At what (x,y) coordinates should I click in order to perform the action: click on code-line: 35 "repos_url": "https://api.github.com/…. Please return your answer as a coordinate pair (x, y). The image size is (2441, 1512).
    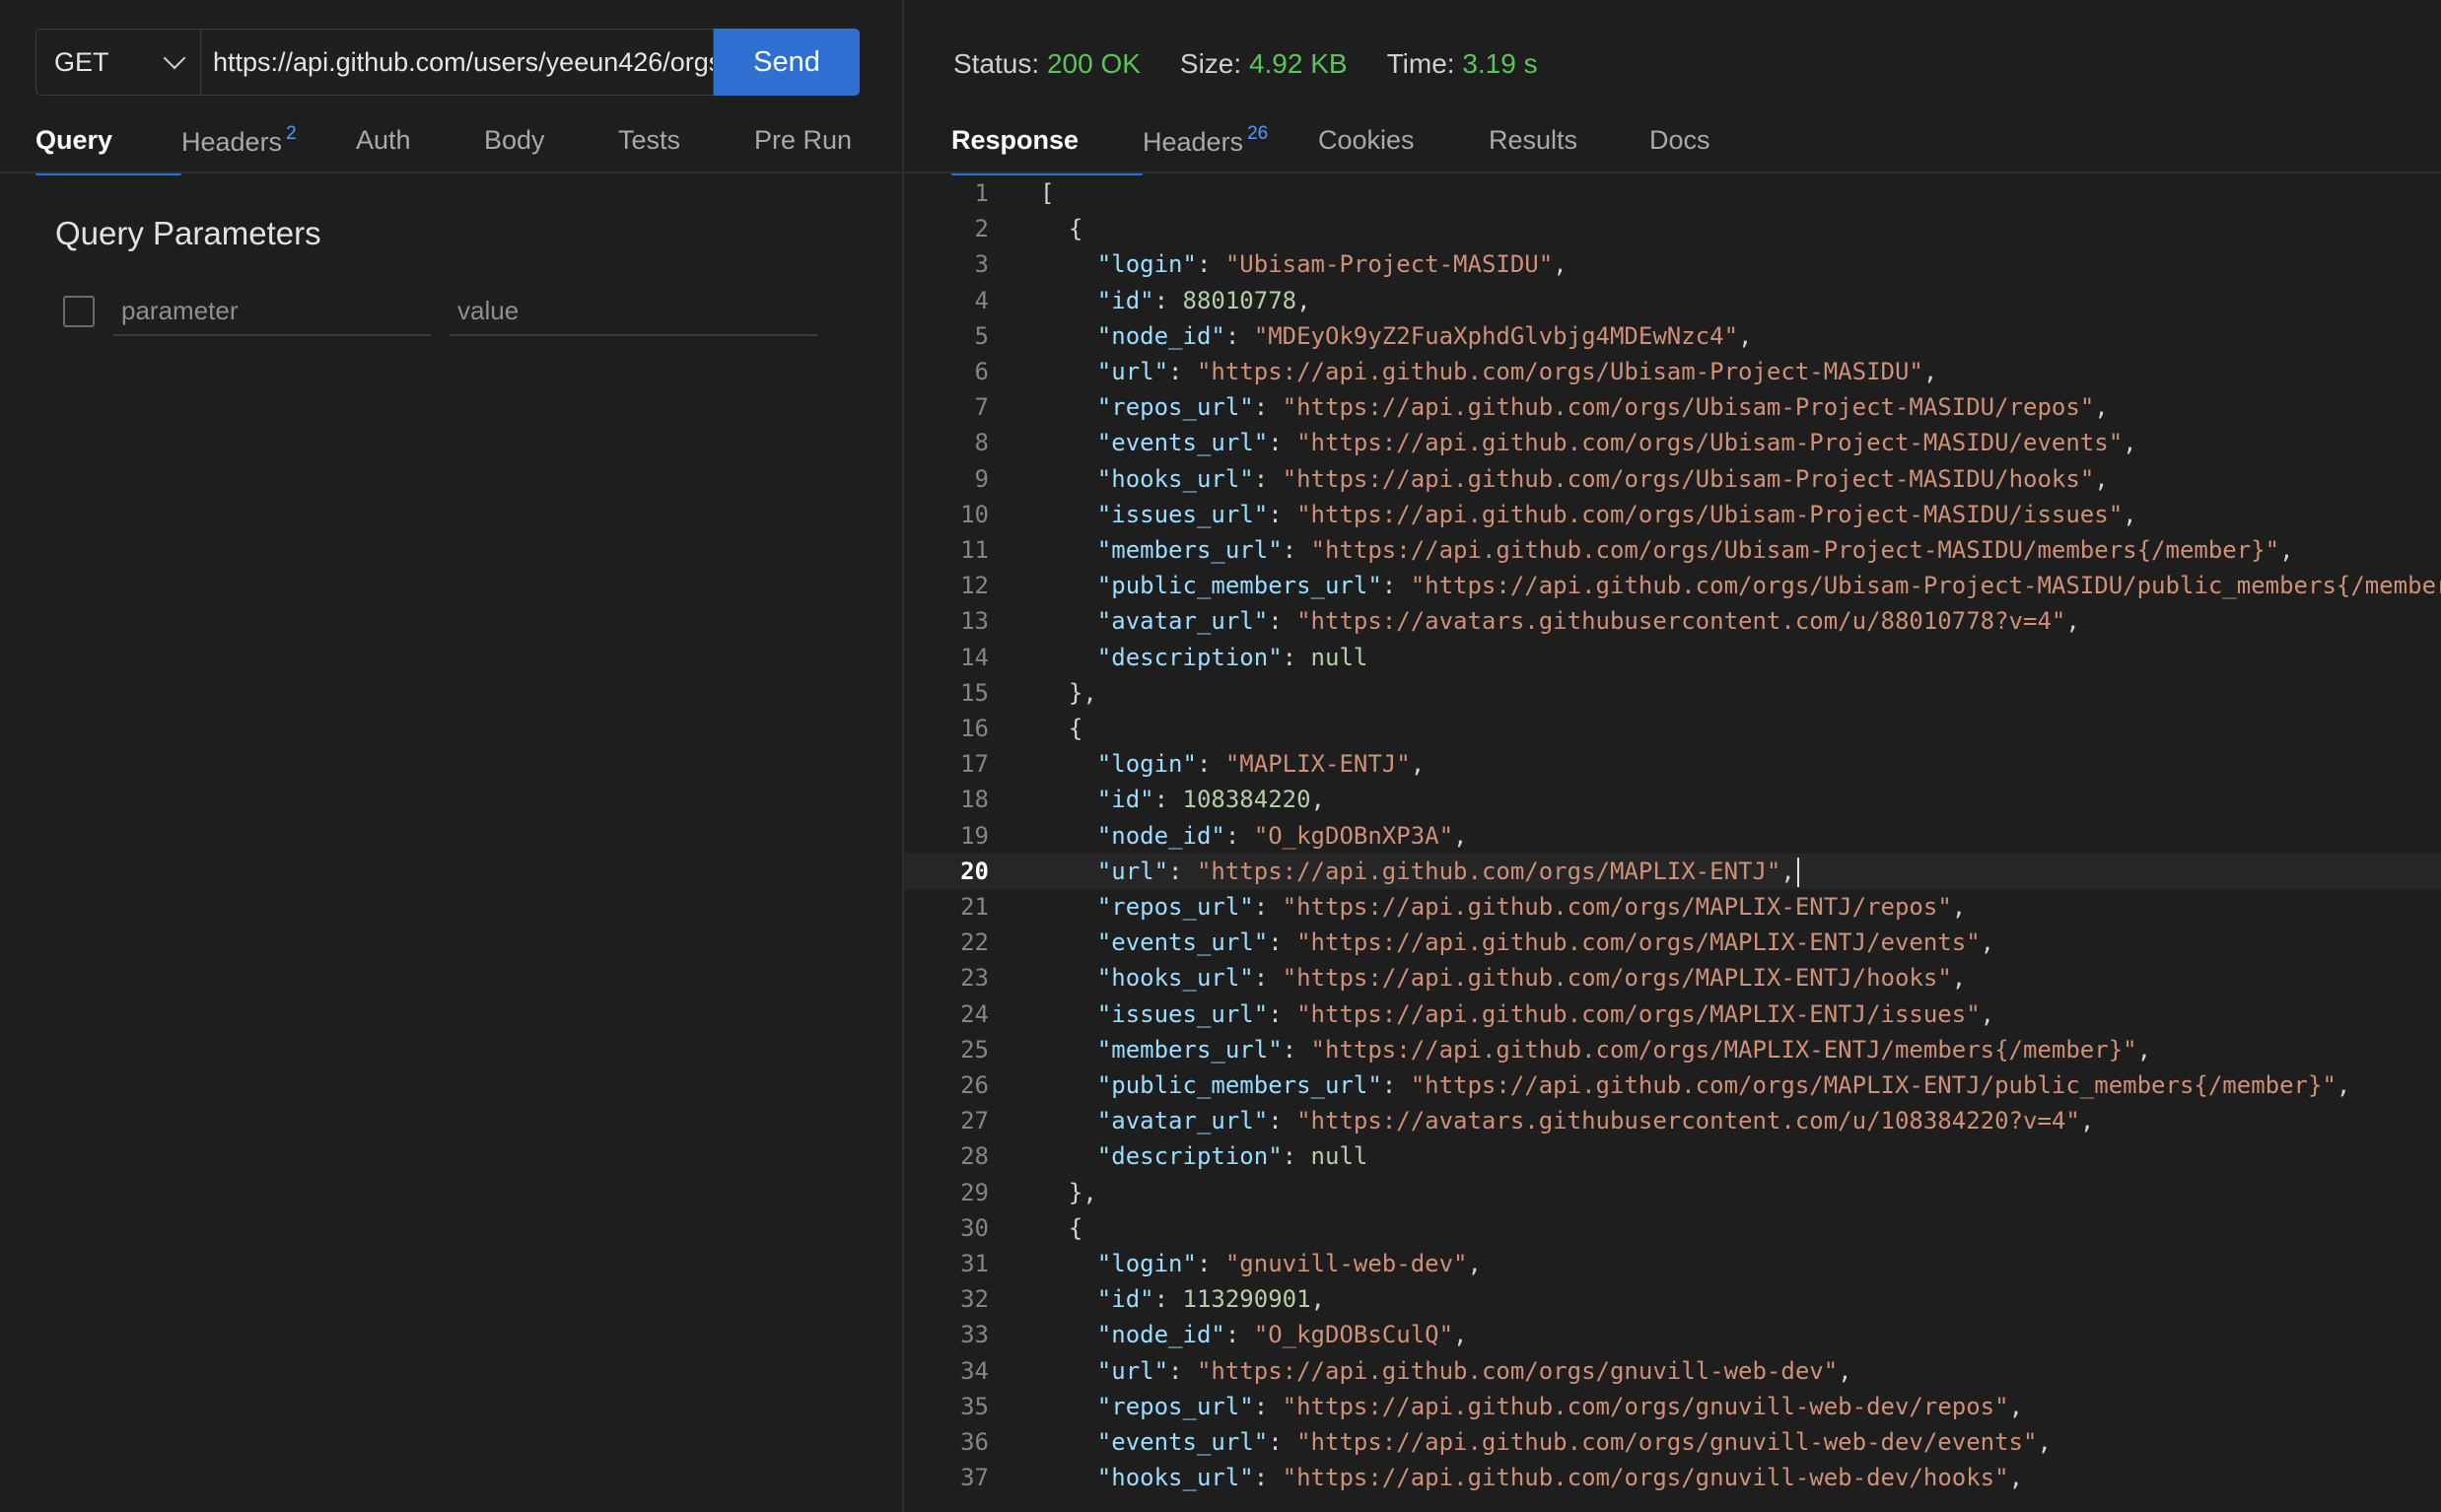
    Looking at the image, I should click on (1673, 1406).